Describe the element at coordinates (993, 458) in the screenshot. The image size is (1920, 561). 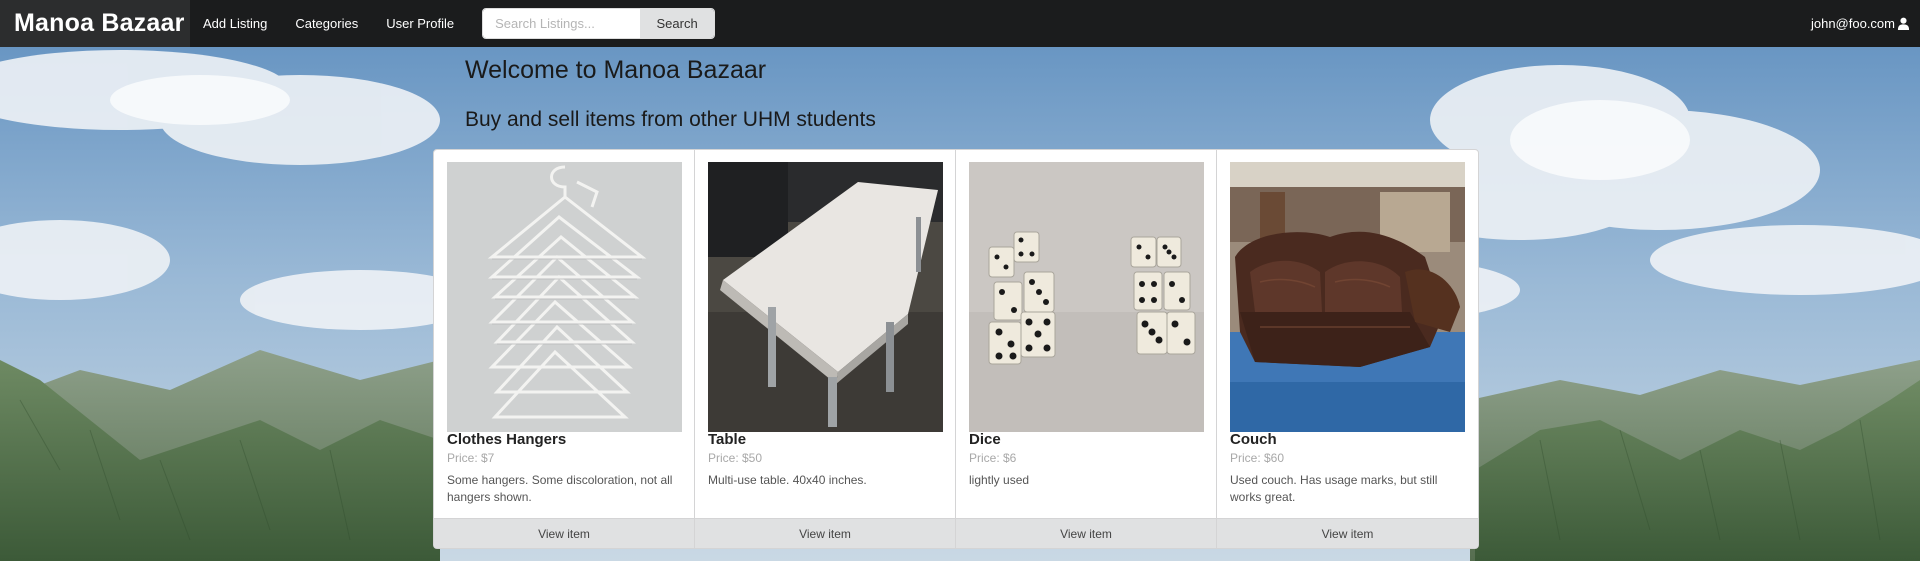
I see `item-price: Price: $6` at that location.